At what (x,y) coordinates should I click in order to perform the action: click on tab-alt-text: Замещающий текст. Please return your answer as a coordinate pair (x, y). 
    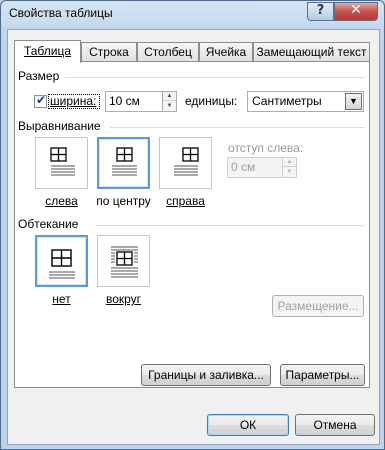
    Looking at the image, I should click on (311, 52).